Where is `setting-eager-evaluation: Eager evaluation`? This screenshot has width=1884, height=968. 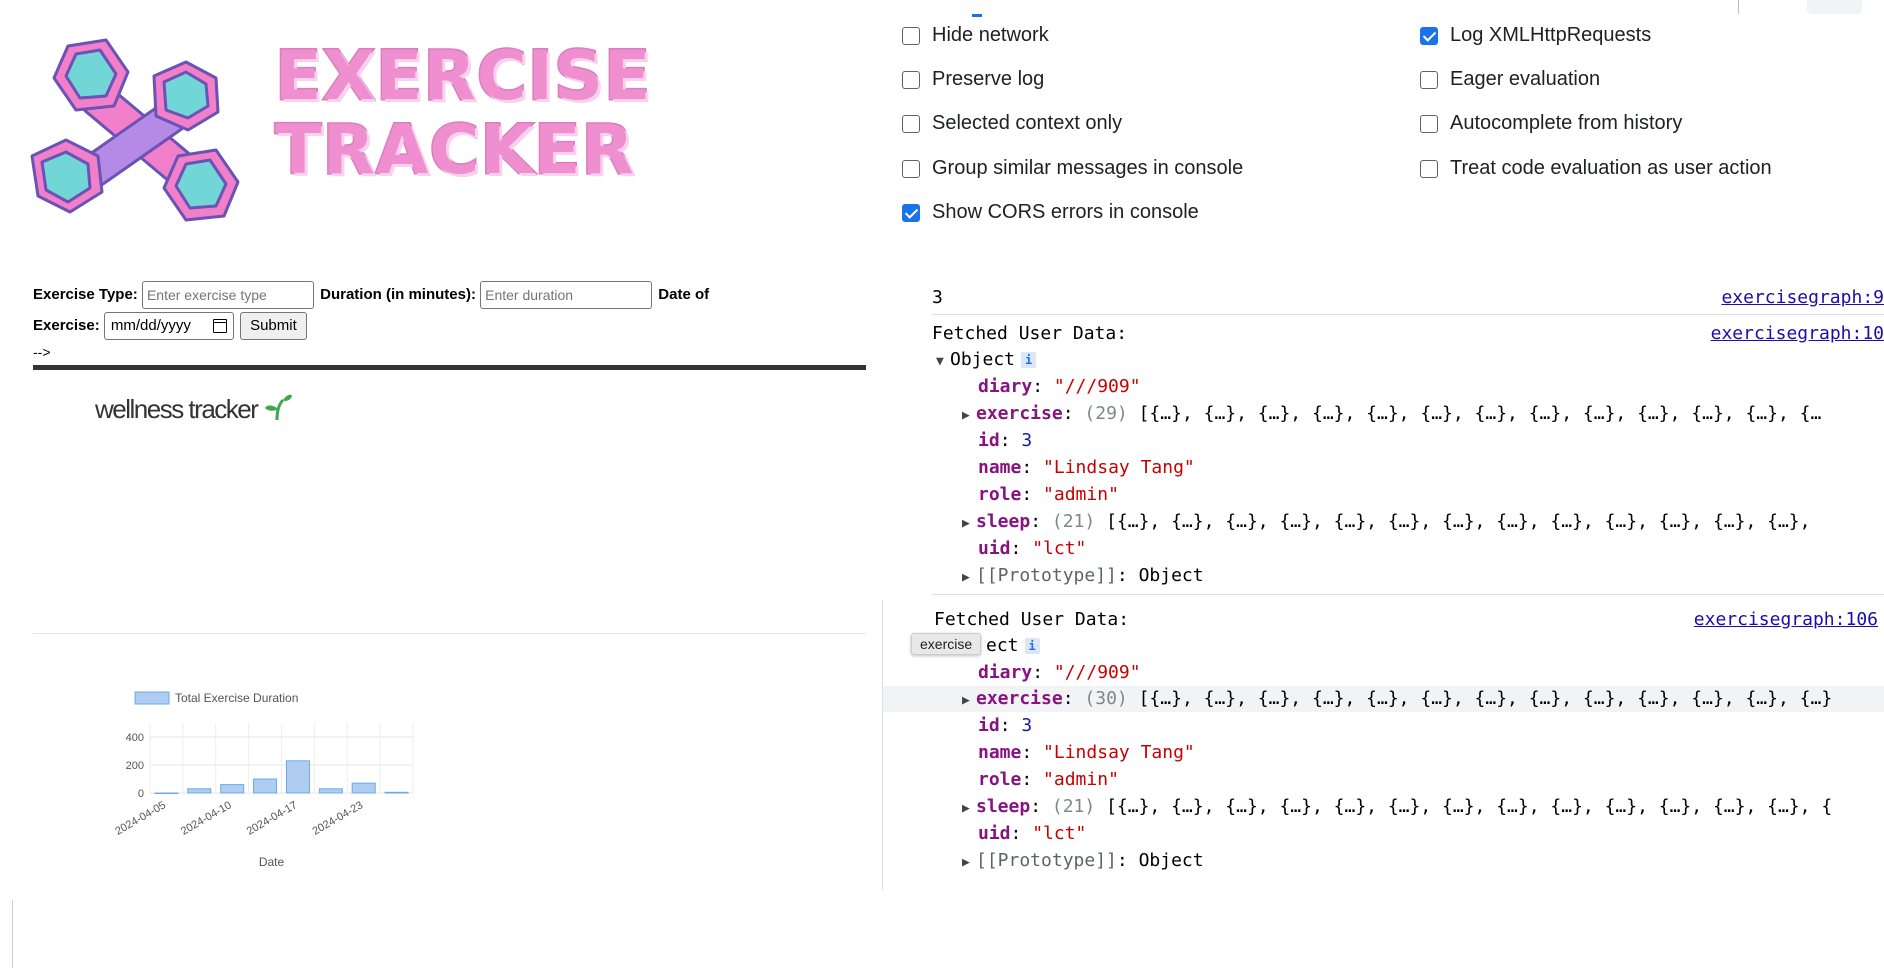
setting-eager-evaluation: Eager evaluation is located at coordinates (1510, 79).